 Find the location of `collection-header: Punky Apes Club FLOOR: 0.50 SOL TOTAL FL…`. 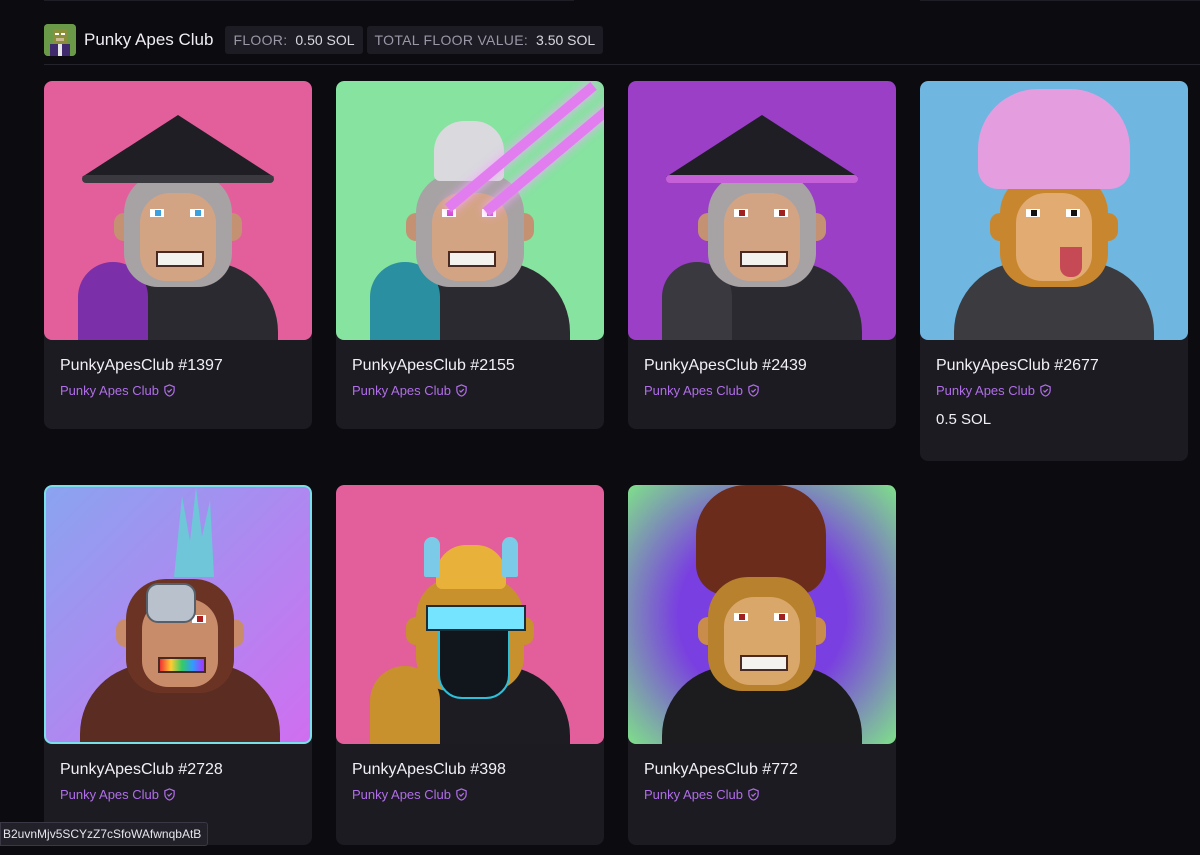

collection-header: Punky Apes Club FLOOR: 0.50 SOL TOTAL FL… is located at coordinates (324, 40).